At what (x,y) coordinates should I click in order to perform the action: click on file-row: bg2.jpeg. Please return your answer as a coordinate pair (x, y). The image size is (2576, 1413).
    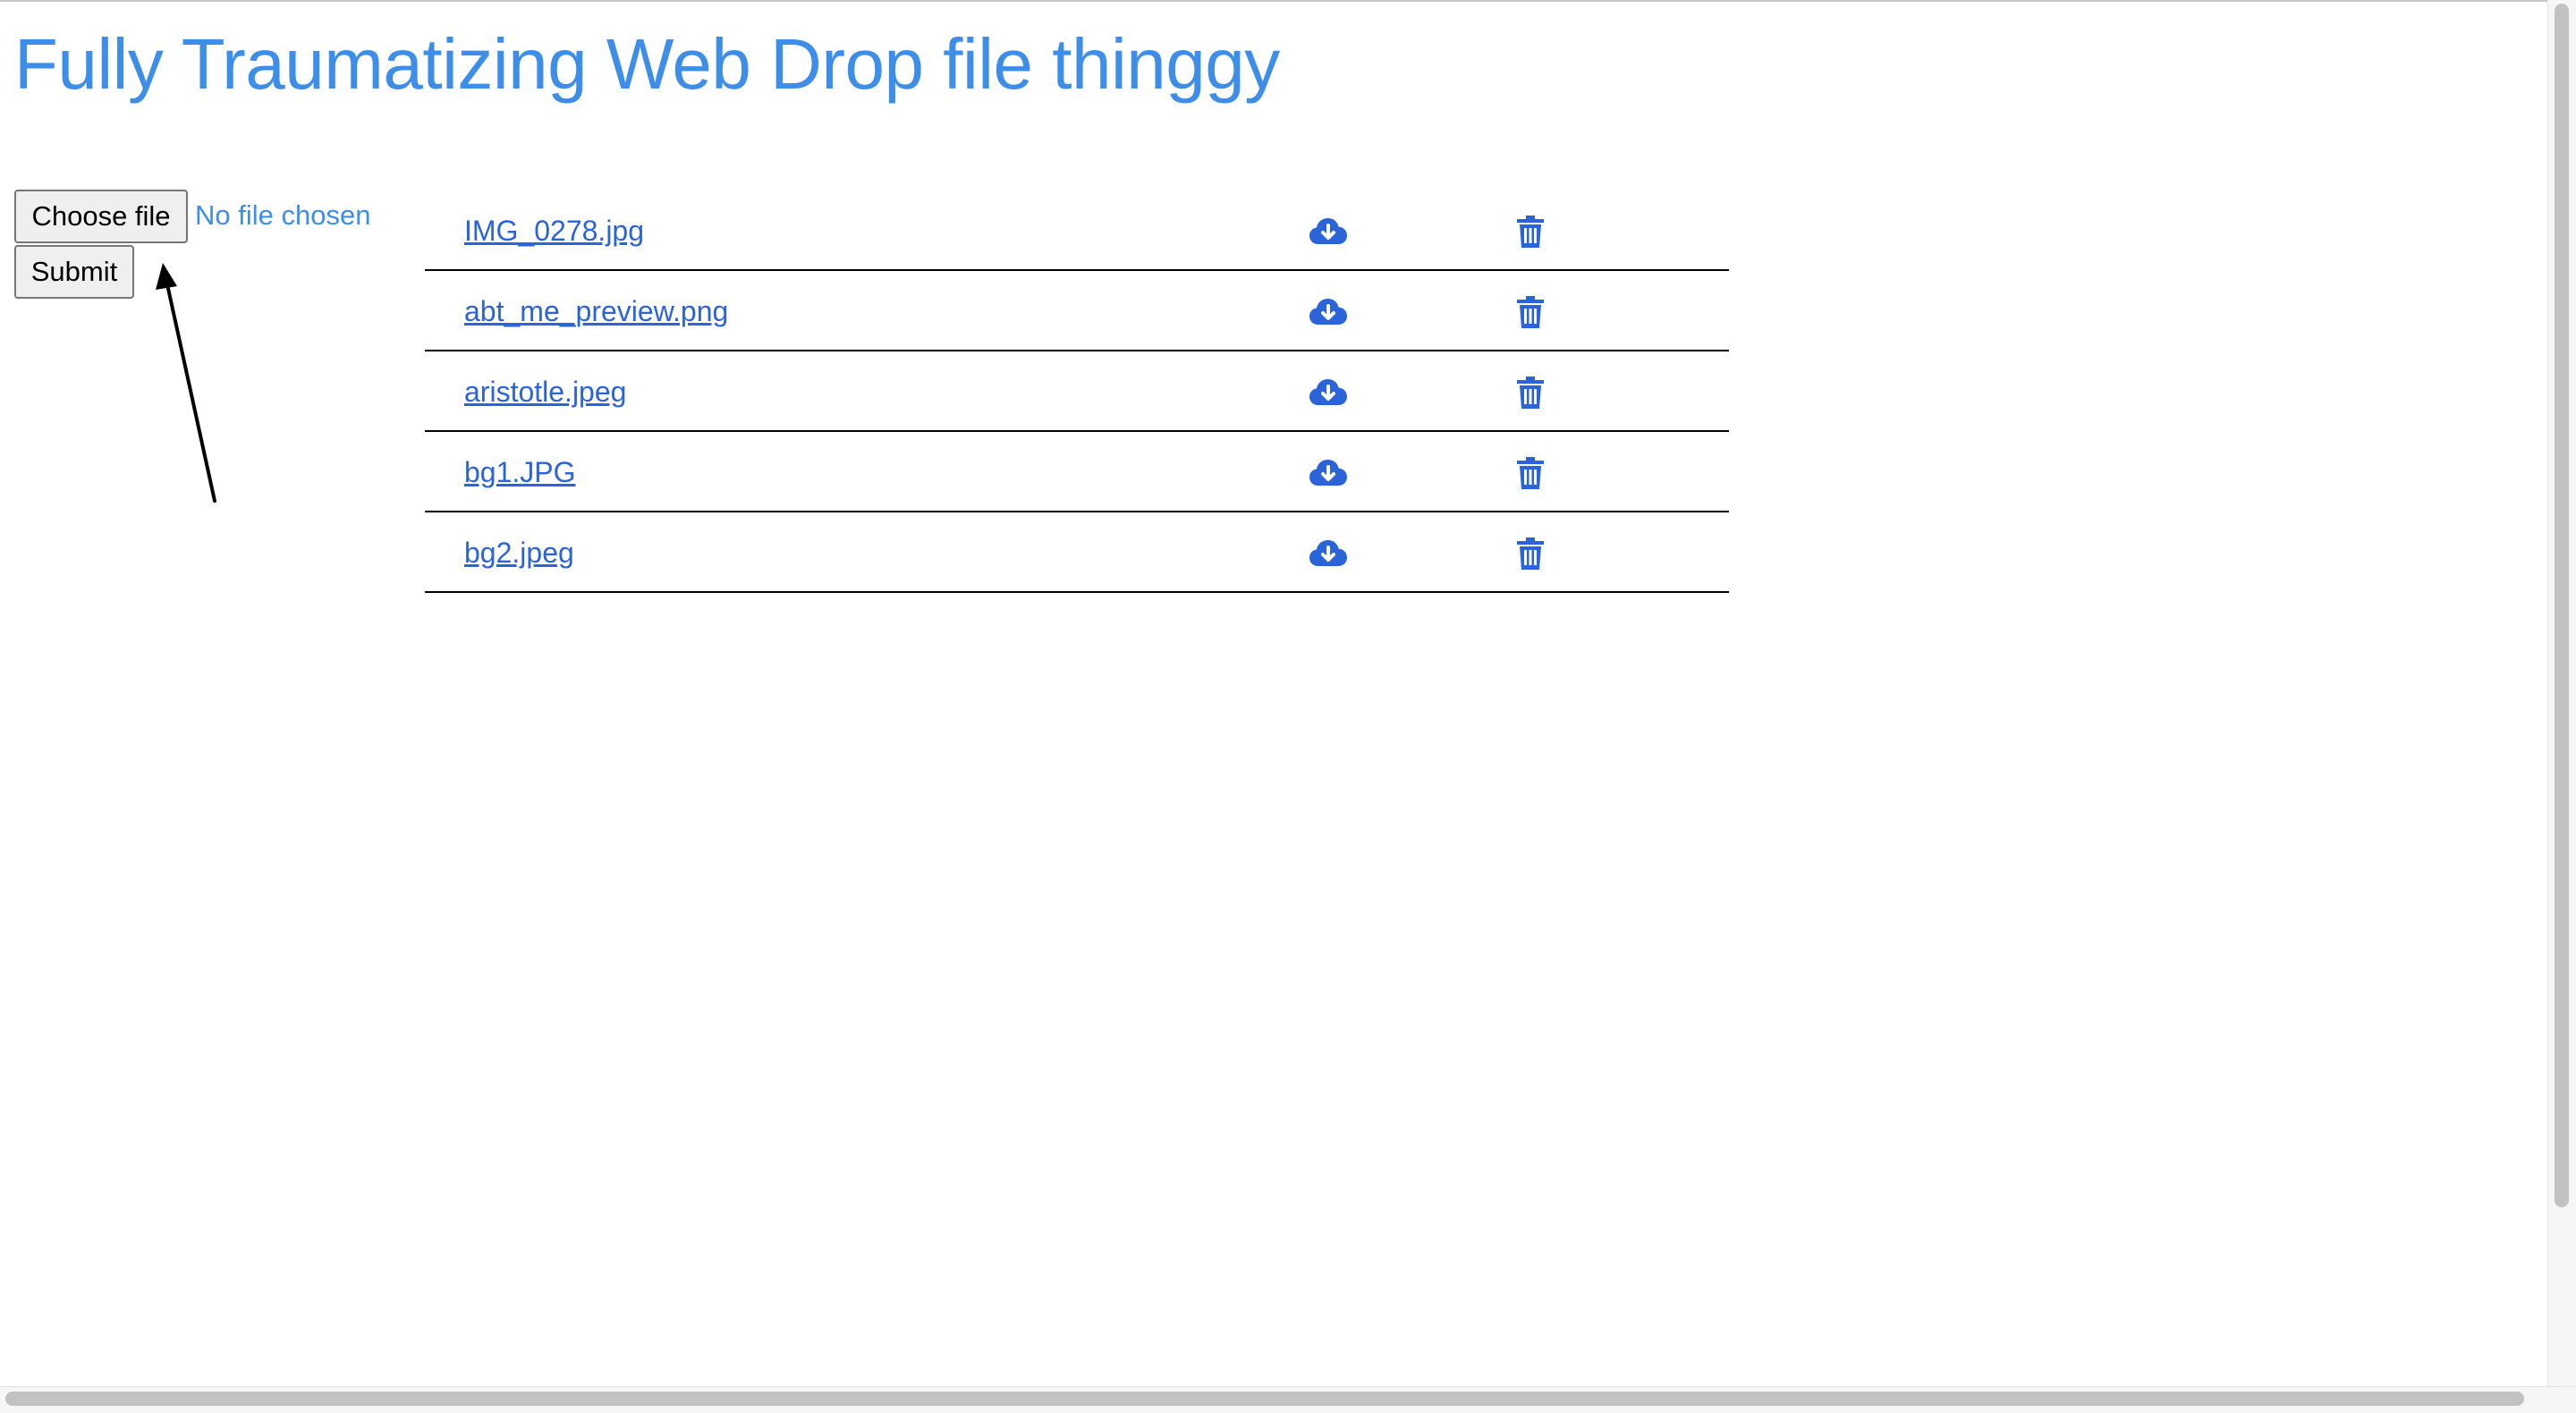
    Looking at the image, I should click on (1077, 552).